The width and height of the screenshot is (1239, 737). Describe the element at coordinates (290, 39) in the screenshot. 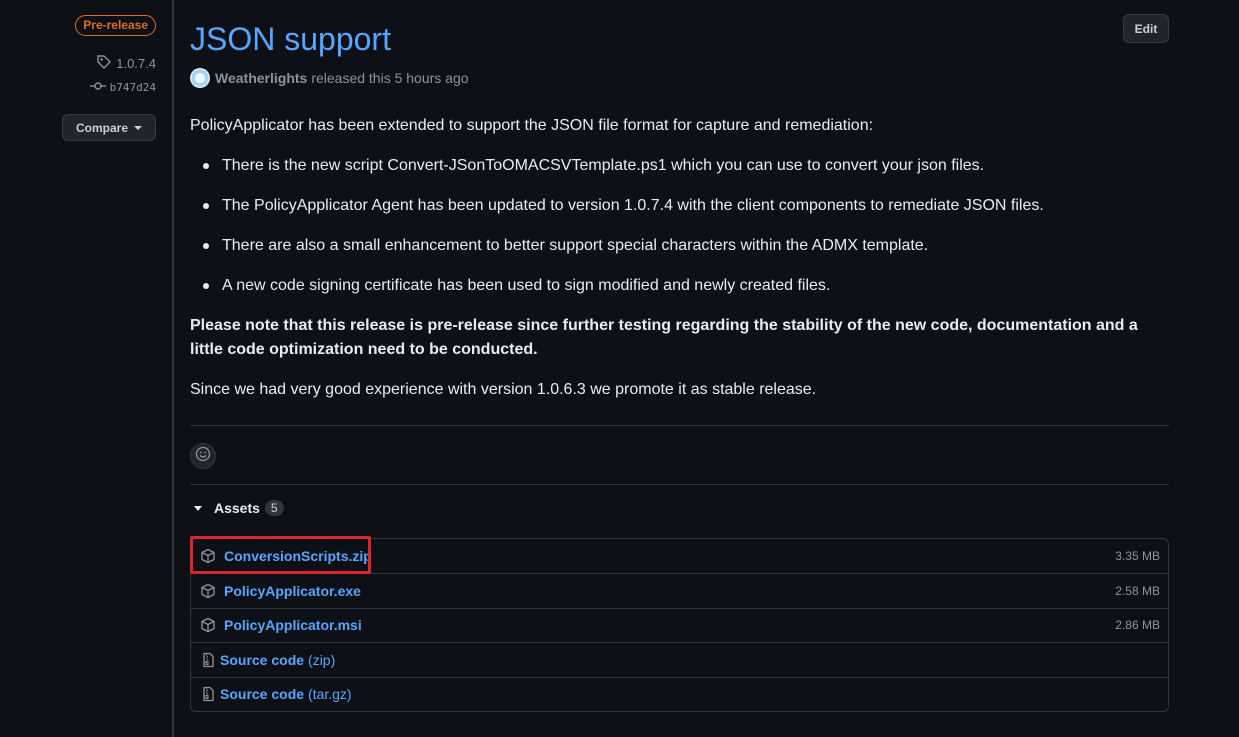

I see `release-title: JSON support` at that location.